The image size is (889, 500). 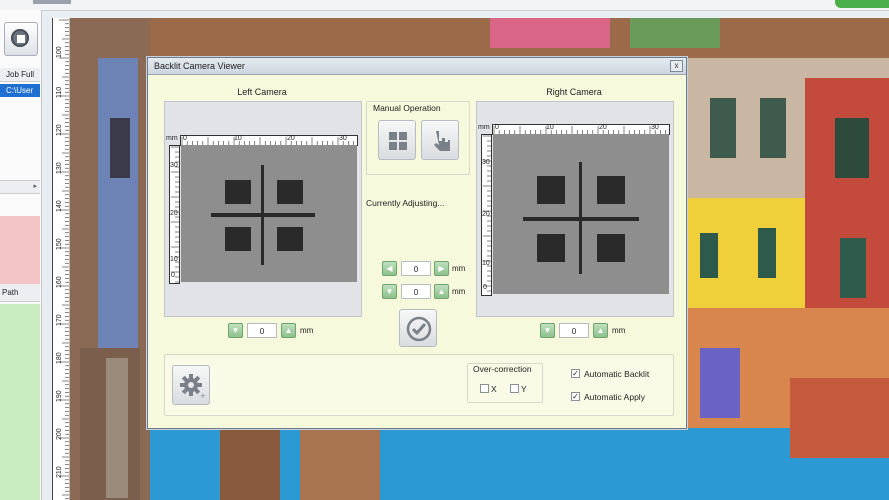 What do you see at coordinates (59, 358) in the screenshot?
I see `ruler-label: 180` at bounding box center [59, 358].